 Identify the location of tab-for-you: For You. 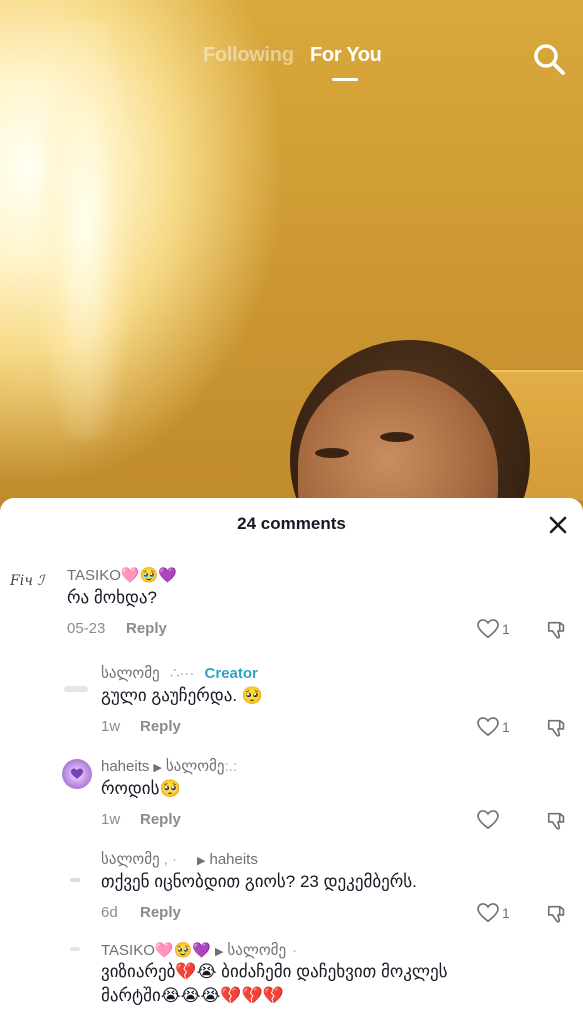
(346, 55).